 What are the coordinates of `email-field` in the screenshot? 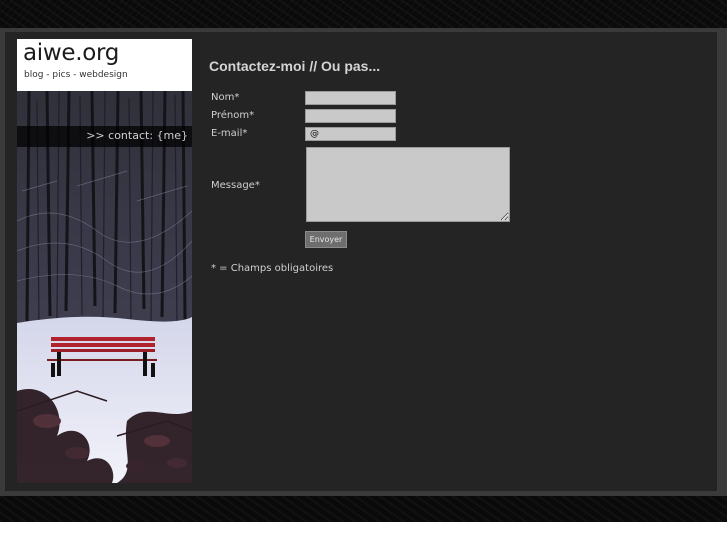 It's located at (350, 134).